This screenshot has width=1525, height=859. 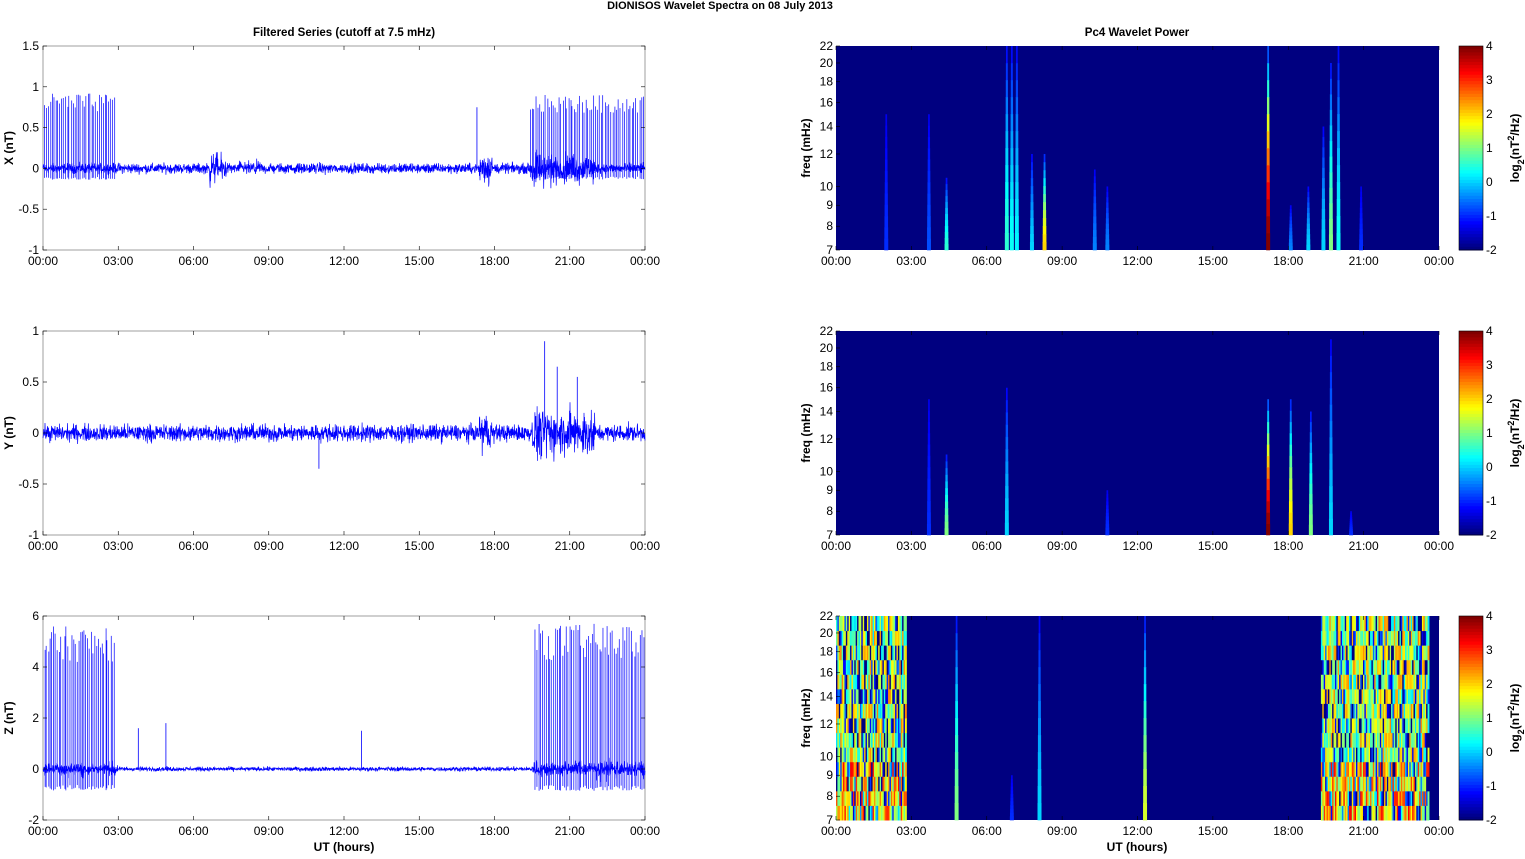 I want to click on x-tick-label: 15:00, so click(x=1213, y=831).